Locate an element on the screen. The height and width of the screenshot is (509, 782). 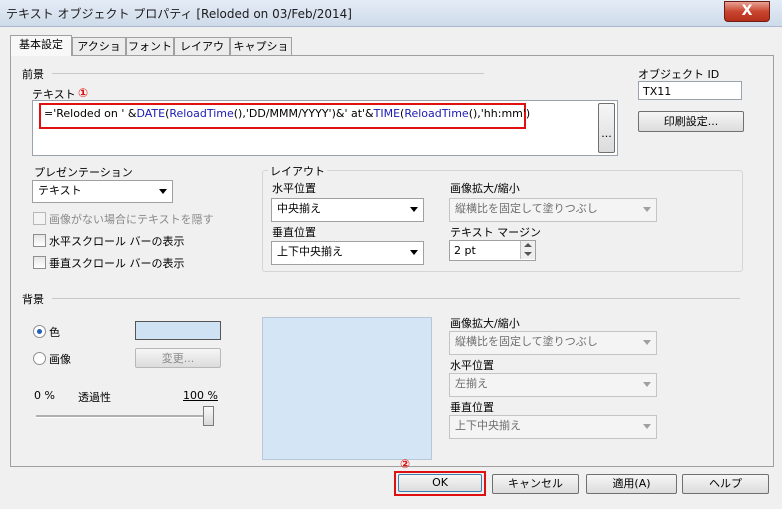
v-align-label: 垂直位置 is located at coordinates (294, 232).